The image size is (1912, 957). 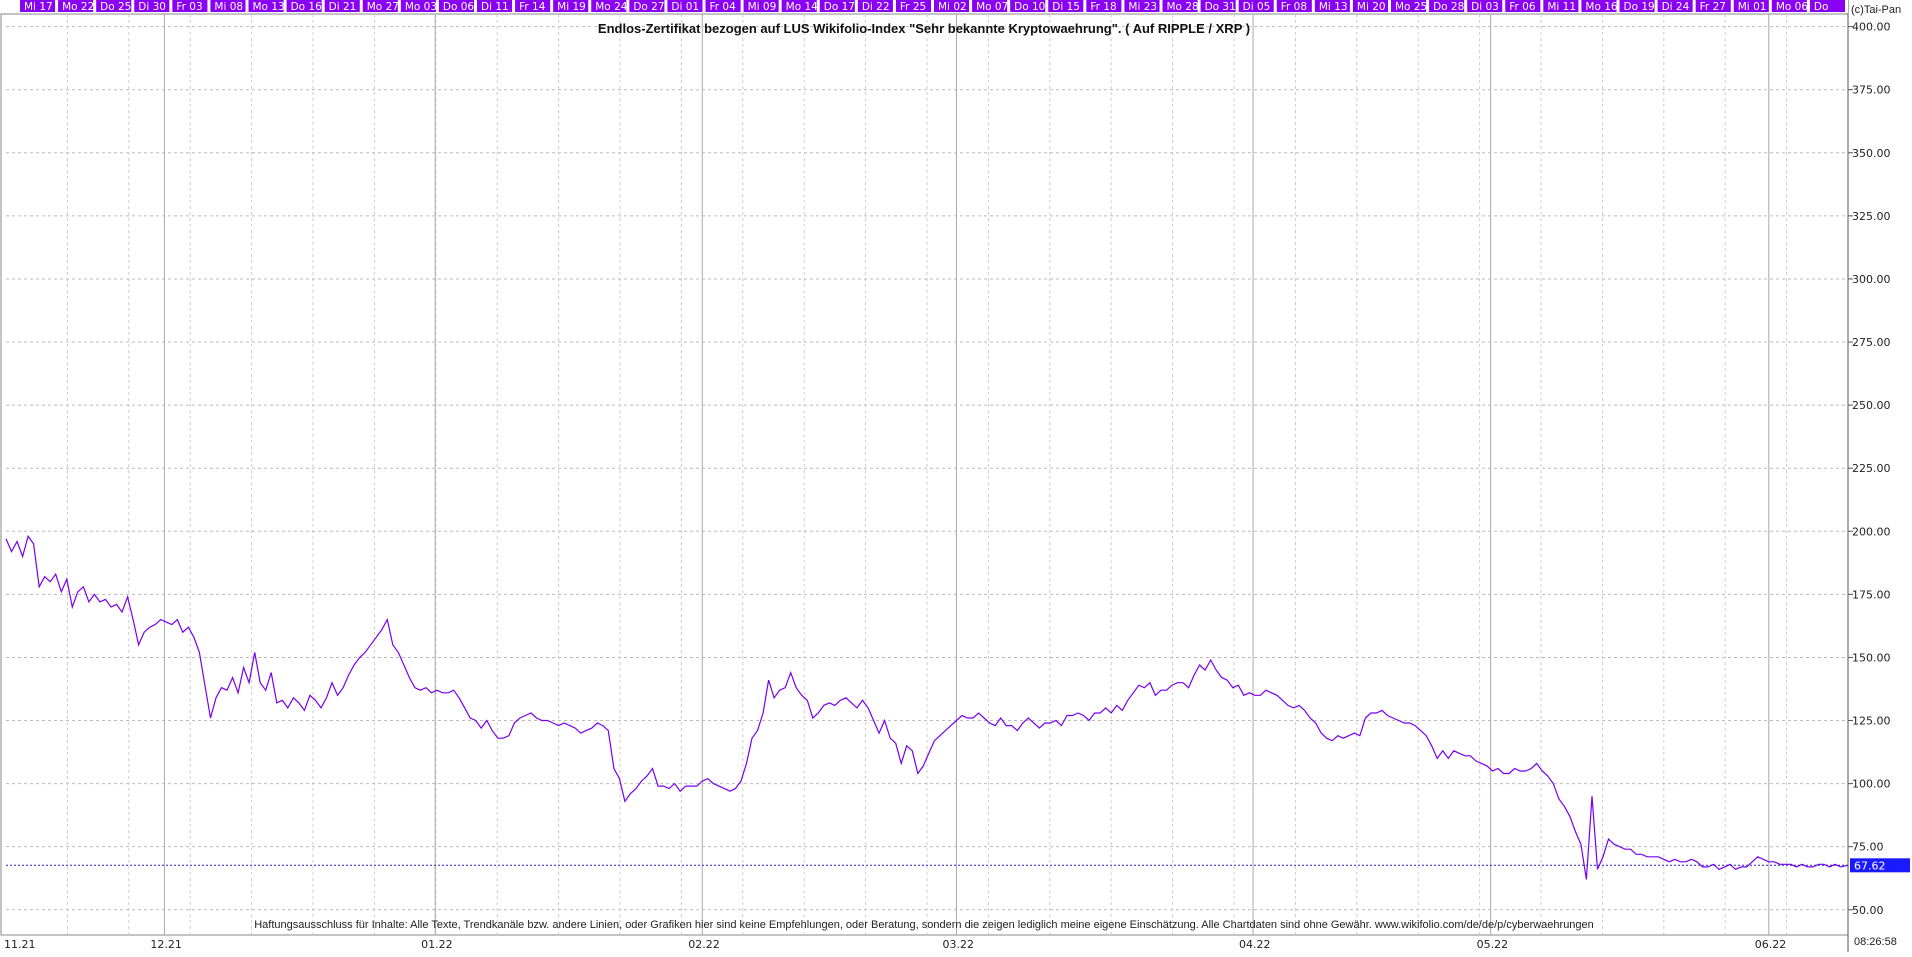 What do you see at coordinates (1821, 7) in the screenshot?
I see `date-label: Do` at bounding box center [1821, 7].